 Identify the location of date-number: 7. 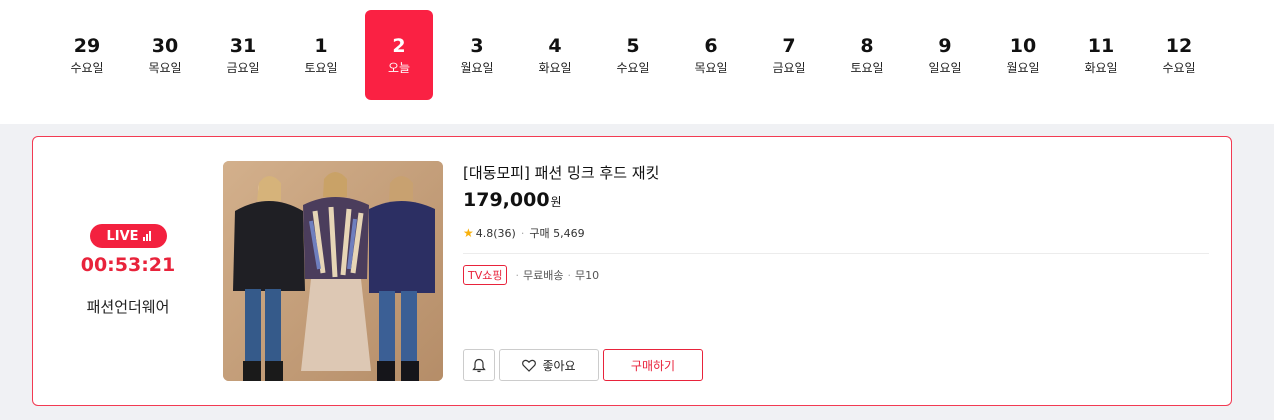
(789, 45).